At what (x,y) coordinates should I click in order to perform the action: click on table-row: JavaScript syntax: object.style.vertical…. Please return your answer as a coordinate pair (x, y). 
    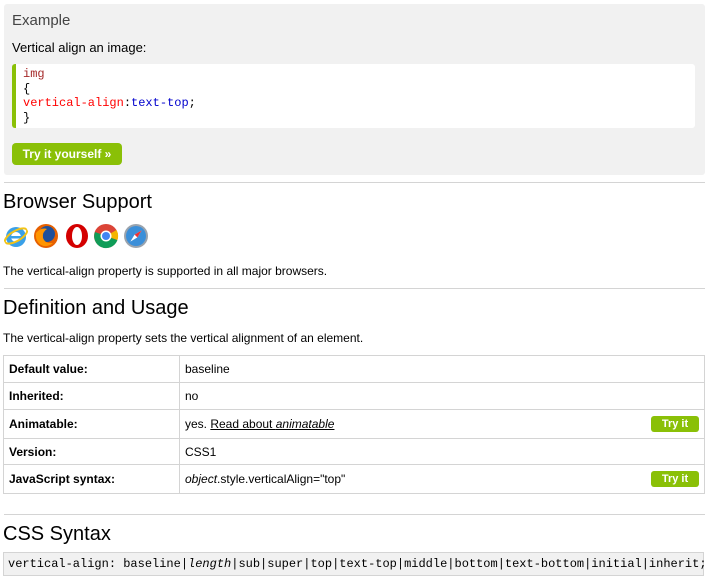
    Looking at the image, I should click on (354, 479).